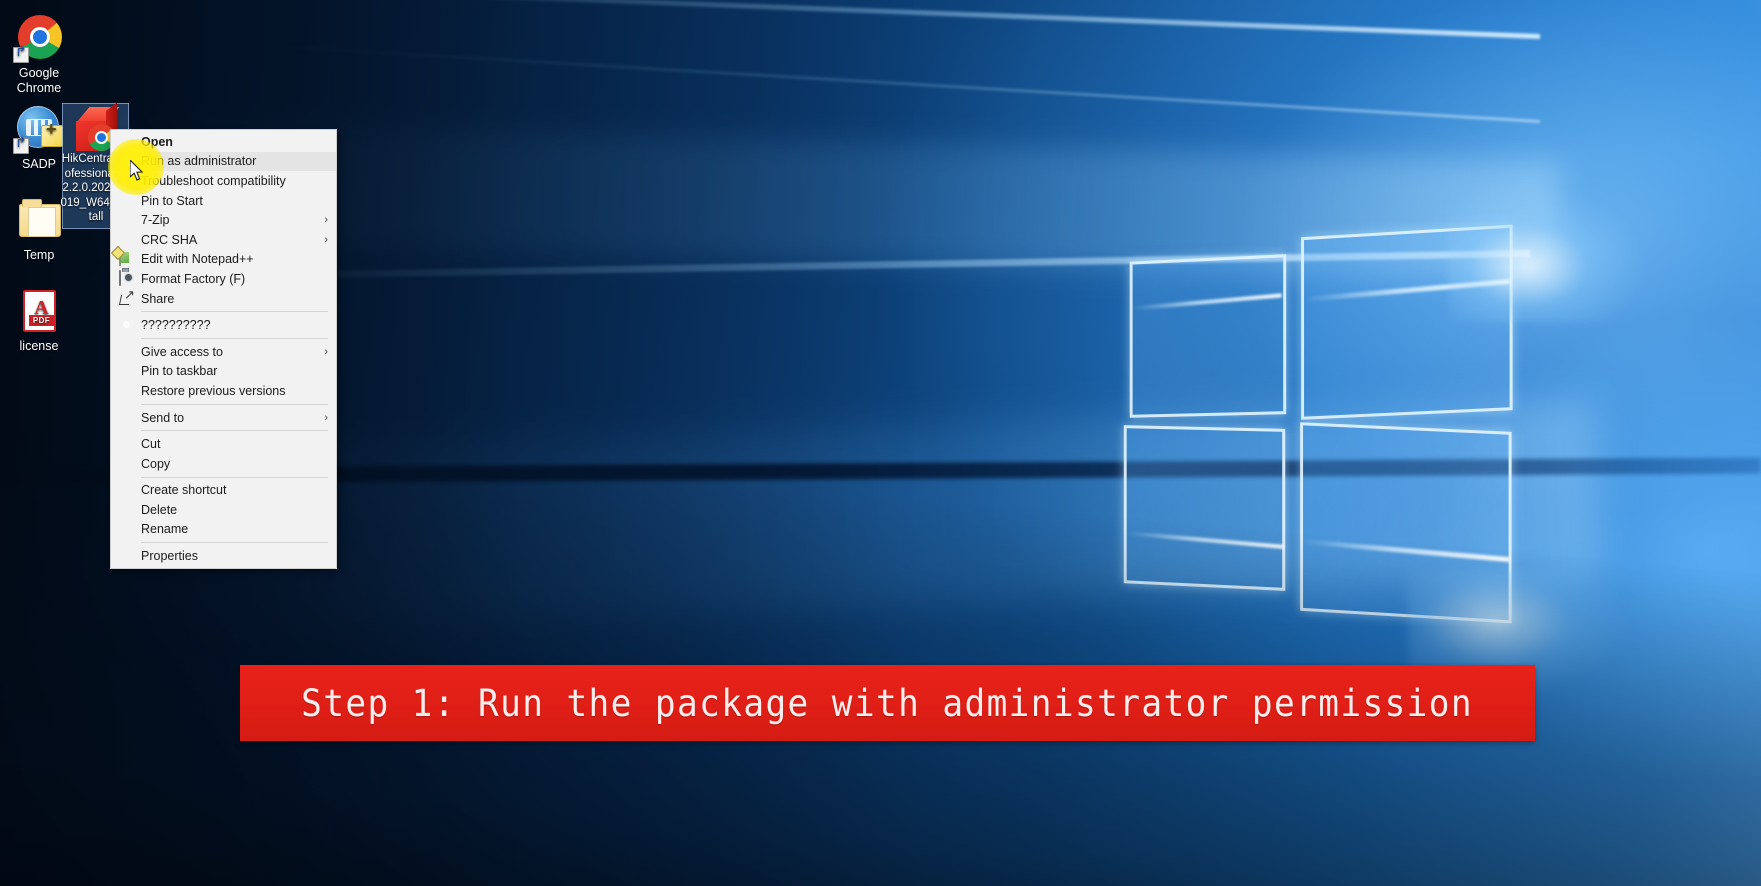 This screenshot has height=886, width=1761. What do you see at coordinates (179, 371) in the screenshot?
I see `context-menu-item-label: Pin to taskbar` at bounding box center [179, 371].